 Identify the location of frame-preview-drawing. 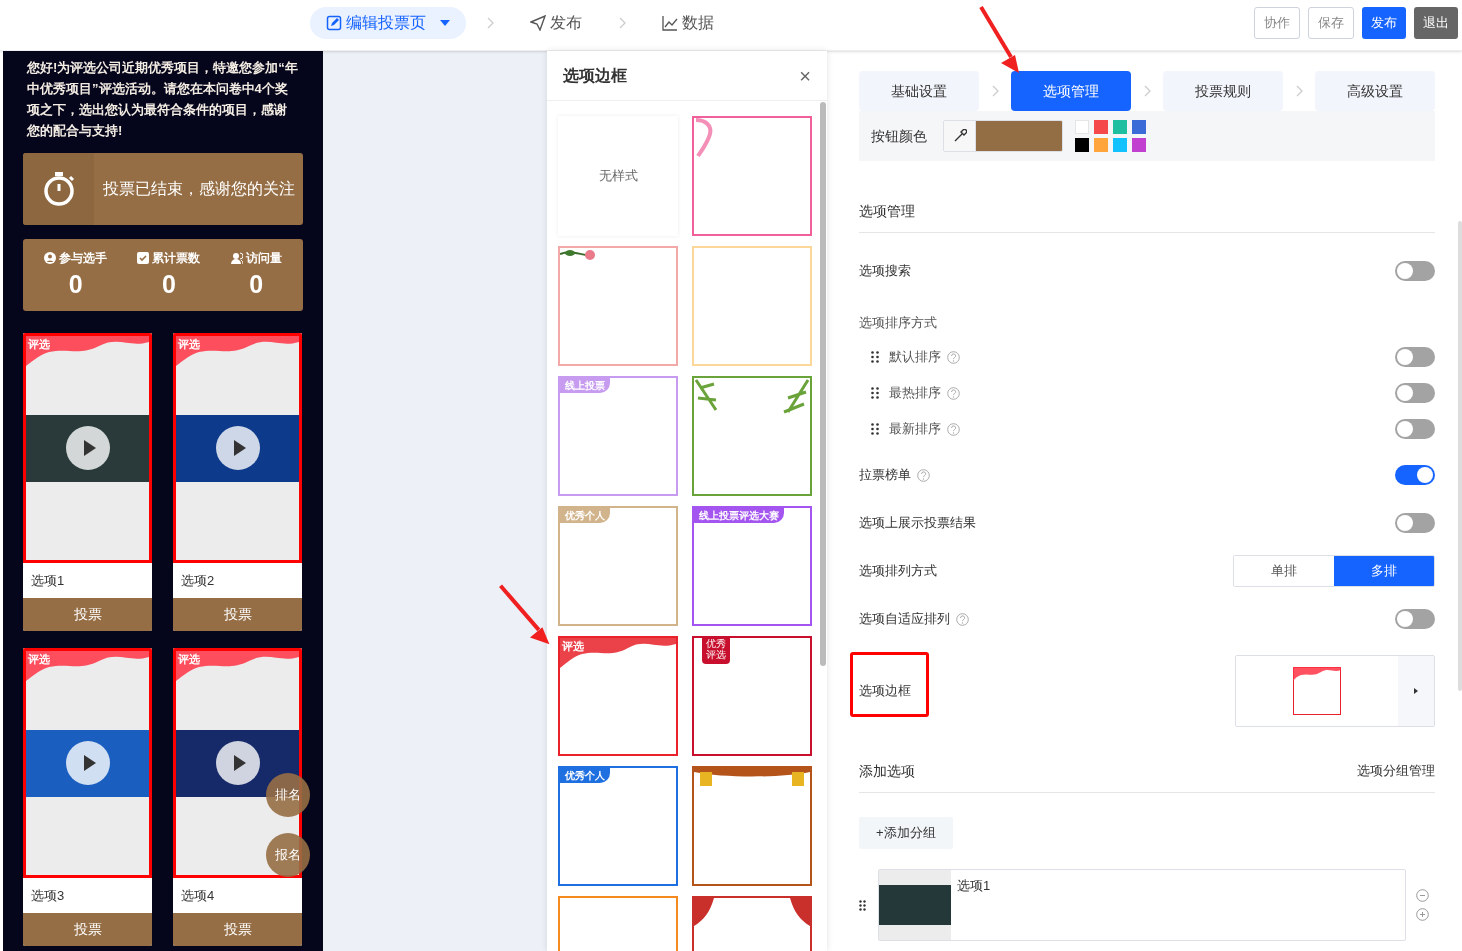
(1317, 691).